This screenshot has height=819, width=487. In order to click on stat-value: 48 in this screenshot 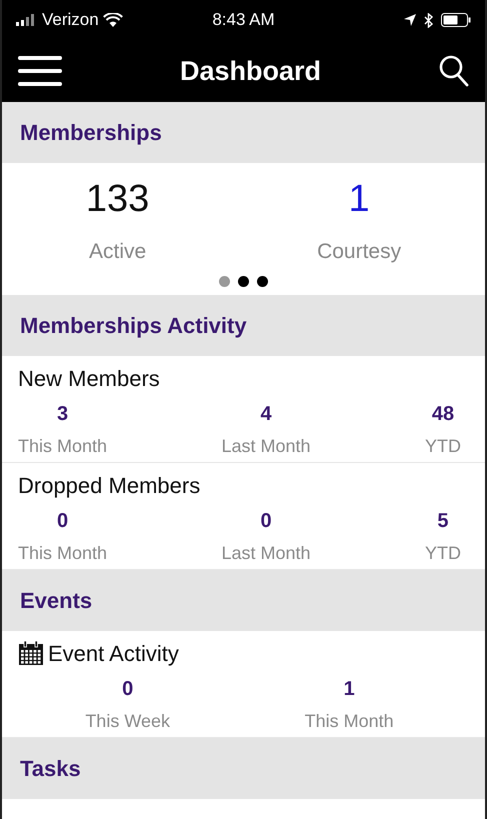, I will do `click(443, 414)`.